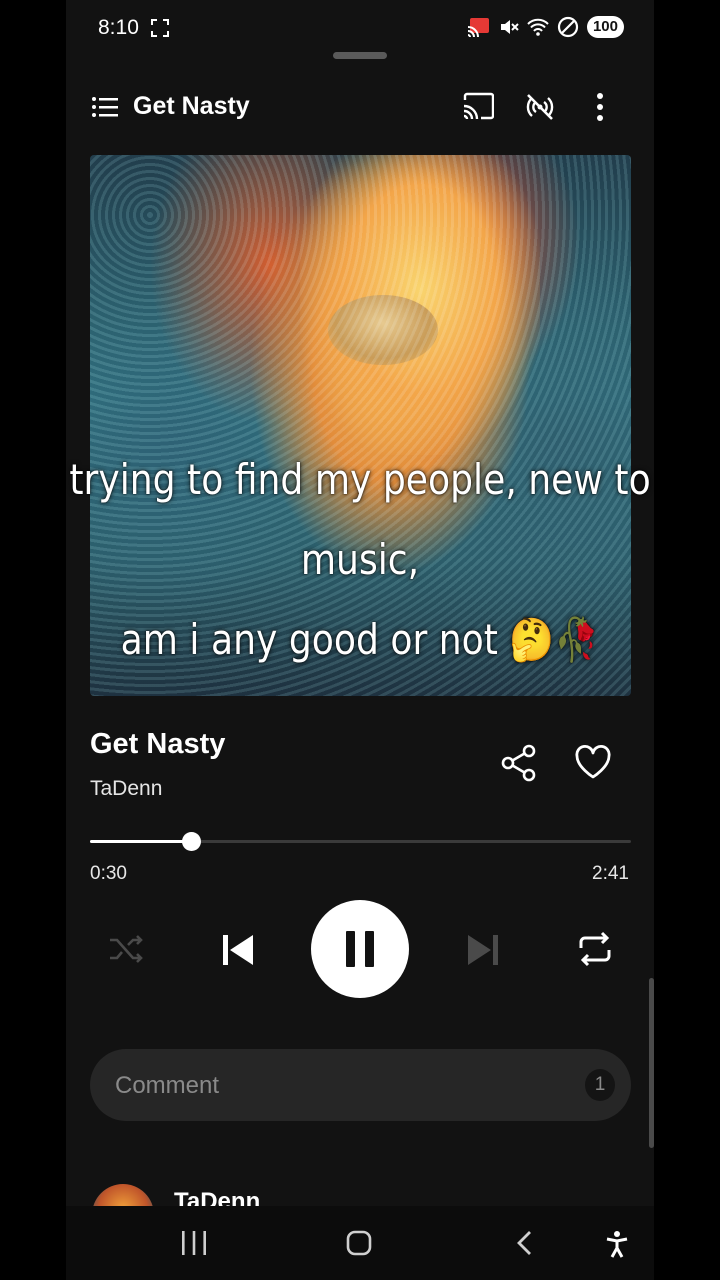 This screenshot has height=1280, width=720. Describe the element at coordinates (108, 873) in the screenshot. I see `elapsed-time: 0:30` at that location.